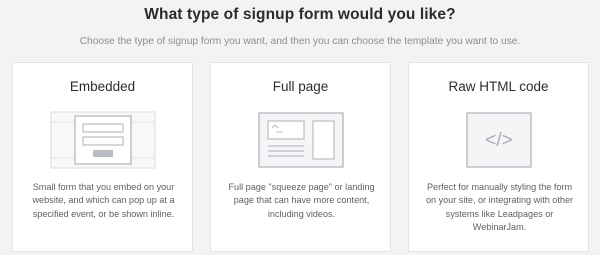 The image size is (600, 255). Describe the element at coordinates (300, 14) in the screenshot. I see `page-title: What type of signup form would you like?` at that location.